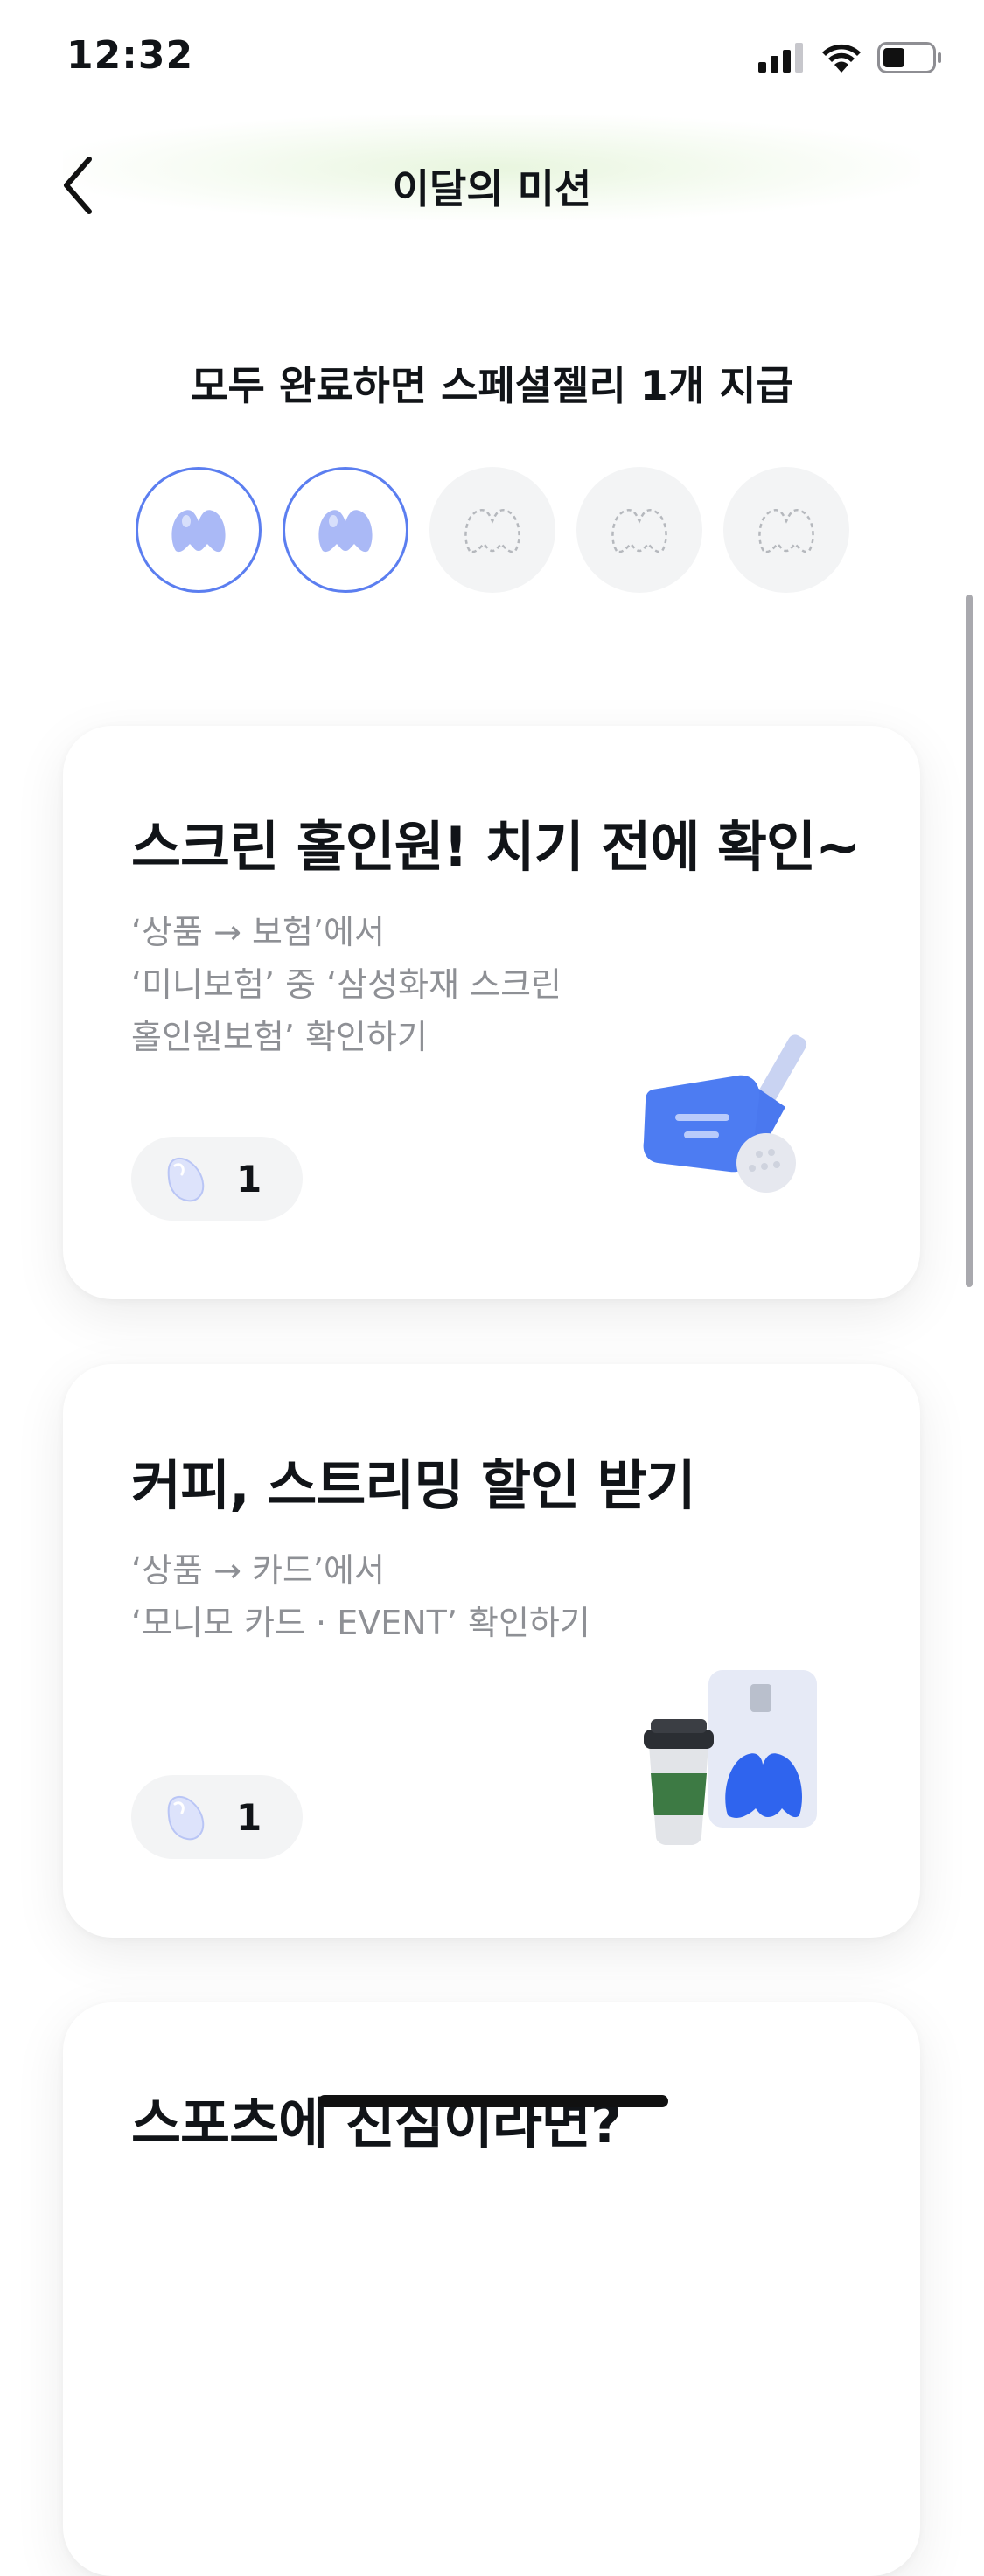  I want to click on mission-title: 커피, 스트리밍 할인 받기, so click(413, 1485).